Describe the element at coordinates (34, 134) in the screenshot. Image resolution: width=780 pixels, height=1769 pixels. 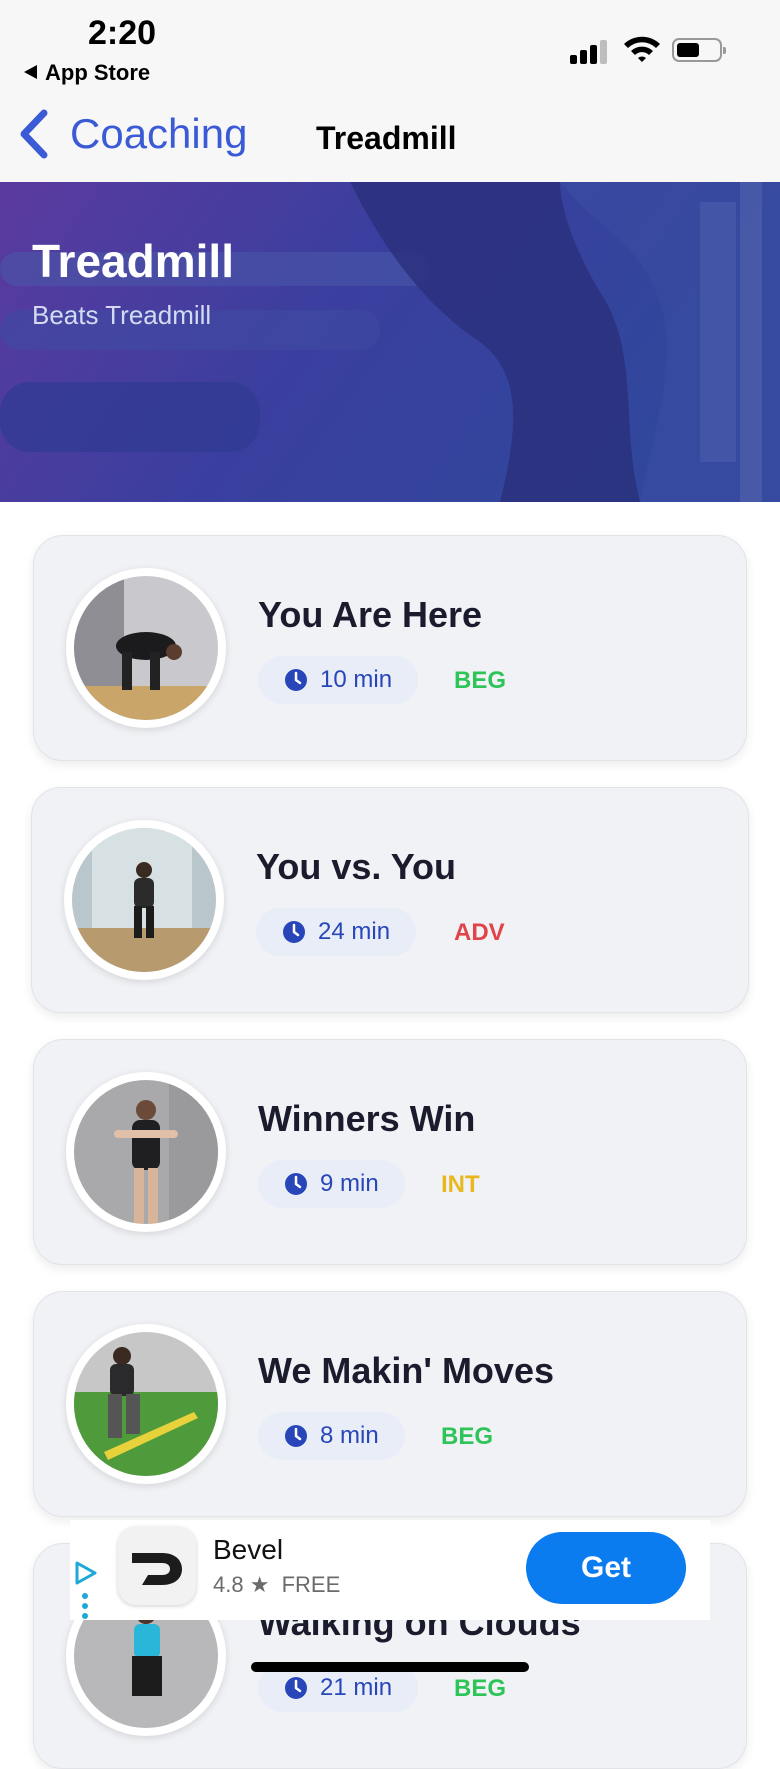
I see `chevron-left-icon` at that location.